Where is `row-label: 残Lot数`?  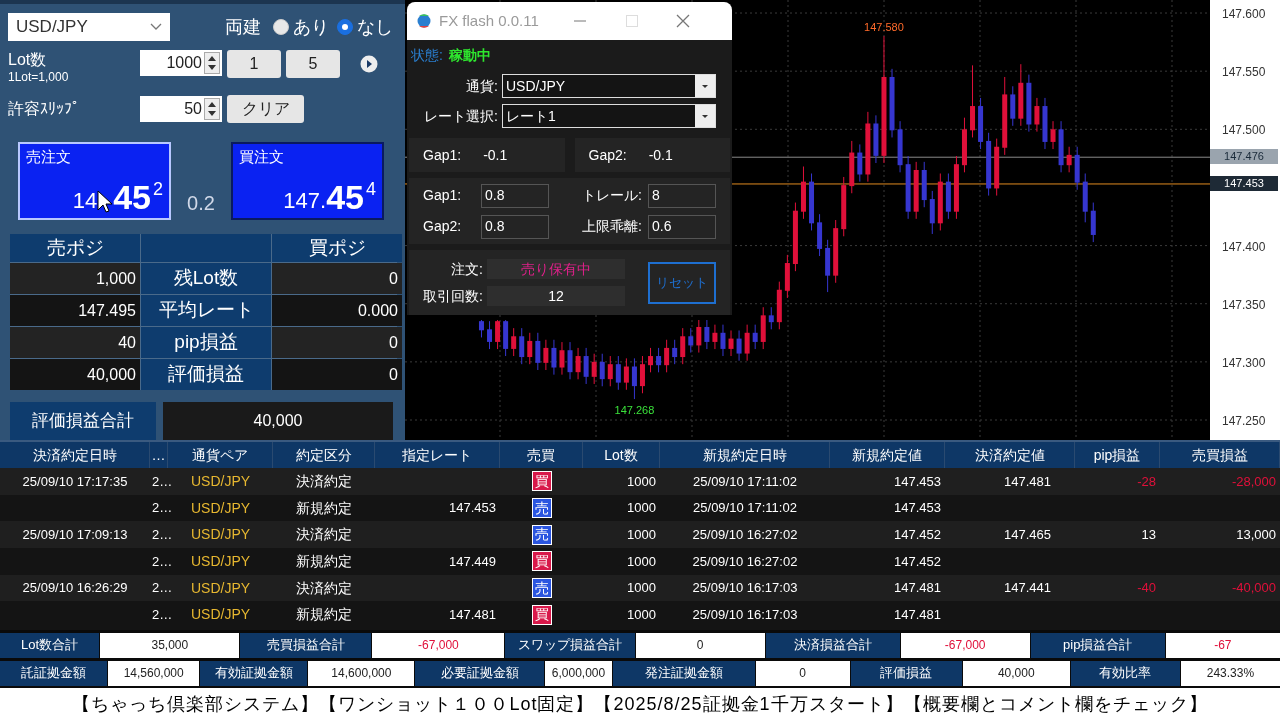
row-label: 残Lot数 is located at coordinates (206, 278).